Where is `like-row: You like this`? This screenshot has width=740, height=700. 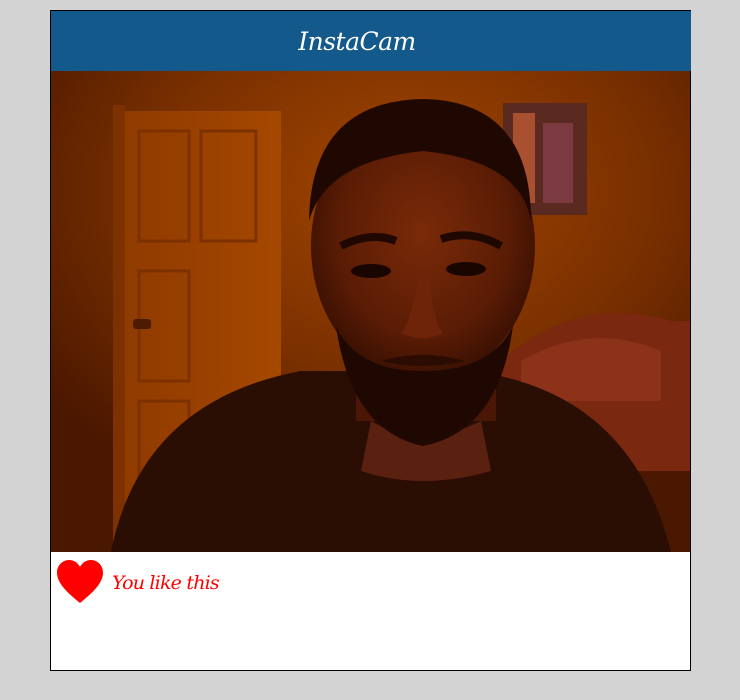
like-row: You like this is located at coordinates (370, 582).